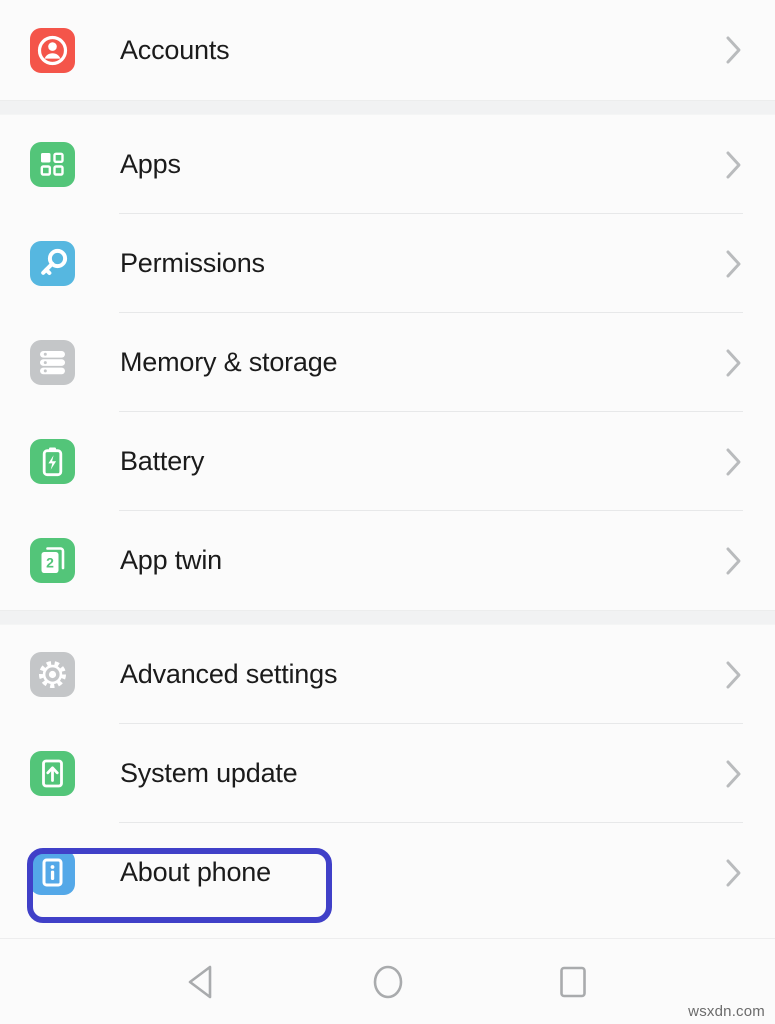 The width and height of the screenshot is (775, 1024). Describe the element at coordinates (229, 674) in the screenshot. I see `settings-row-label: Advanced settings` at that location.